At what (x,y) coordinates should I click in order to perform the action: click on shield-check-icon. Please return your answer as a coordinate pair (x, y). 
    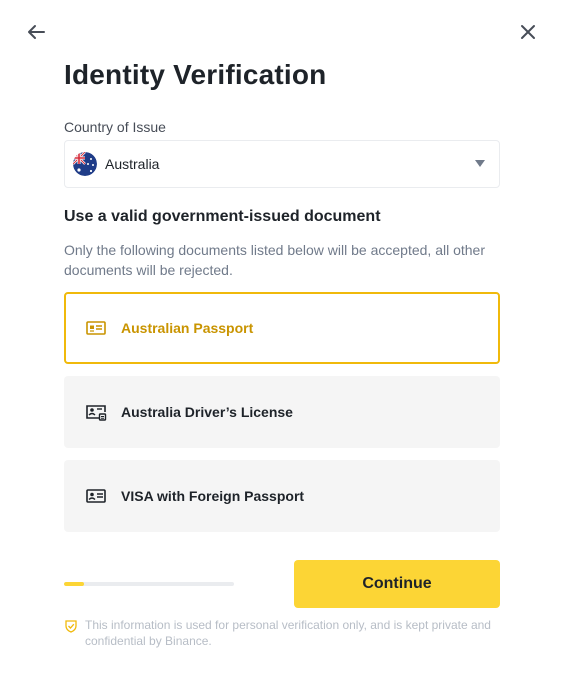
    Looking at the image, I should click on (71, 626).